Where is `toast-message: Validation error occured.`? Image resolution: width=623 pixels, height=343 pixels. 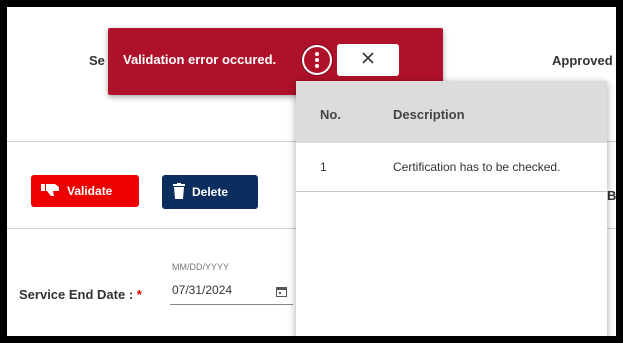 toast-message: Validation error occured. is located at coordinates (200, 59).